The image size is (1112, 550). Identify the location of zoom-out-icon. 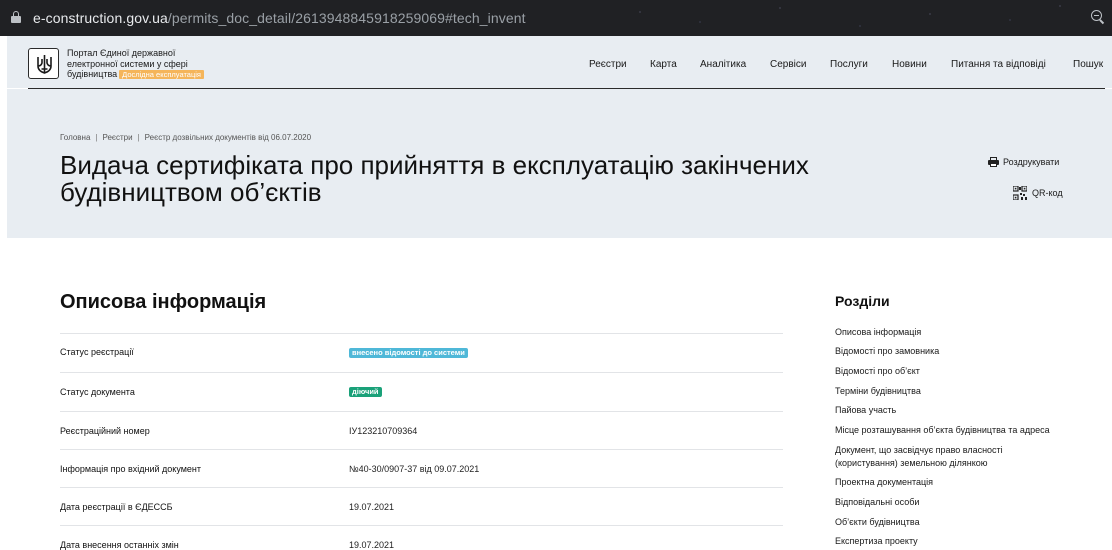
(1098, 17).